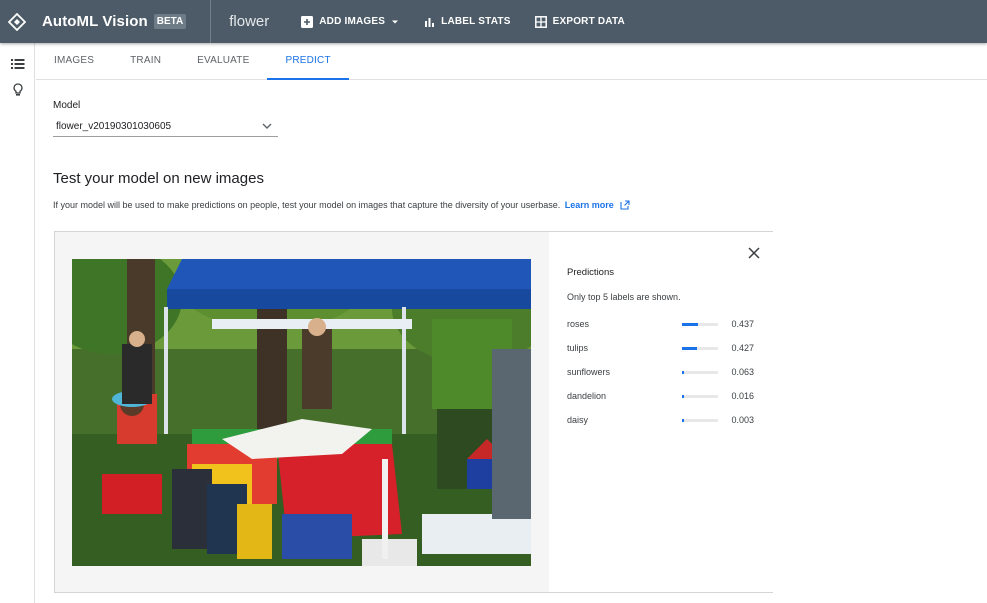 The image size is (987, 603). I want to click on prediction-label: dandelion, so click(587, 396).